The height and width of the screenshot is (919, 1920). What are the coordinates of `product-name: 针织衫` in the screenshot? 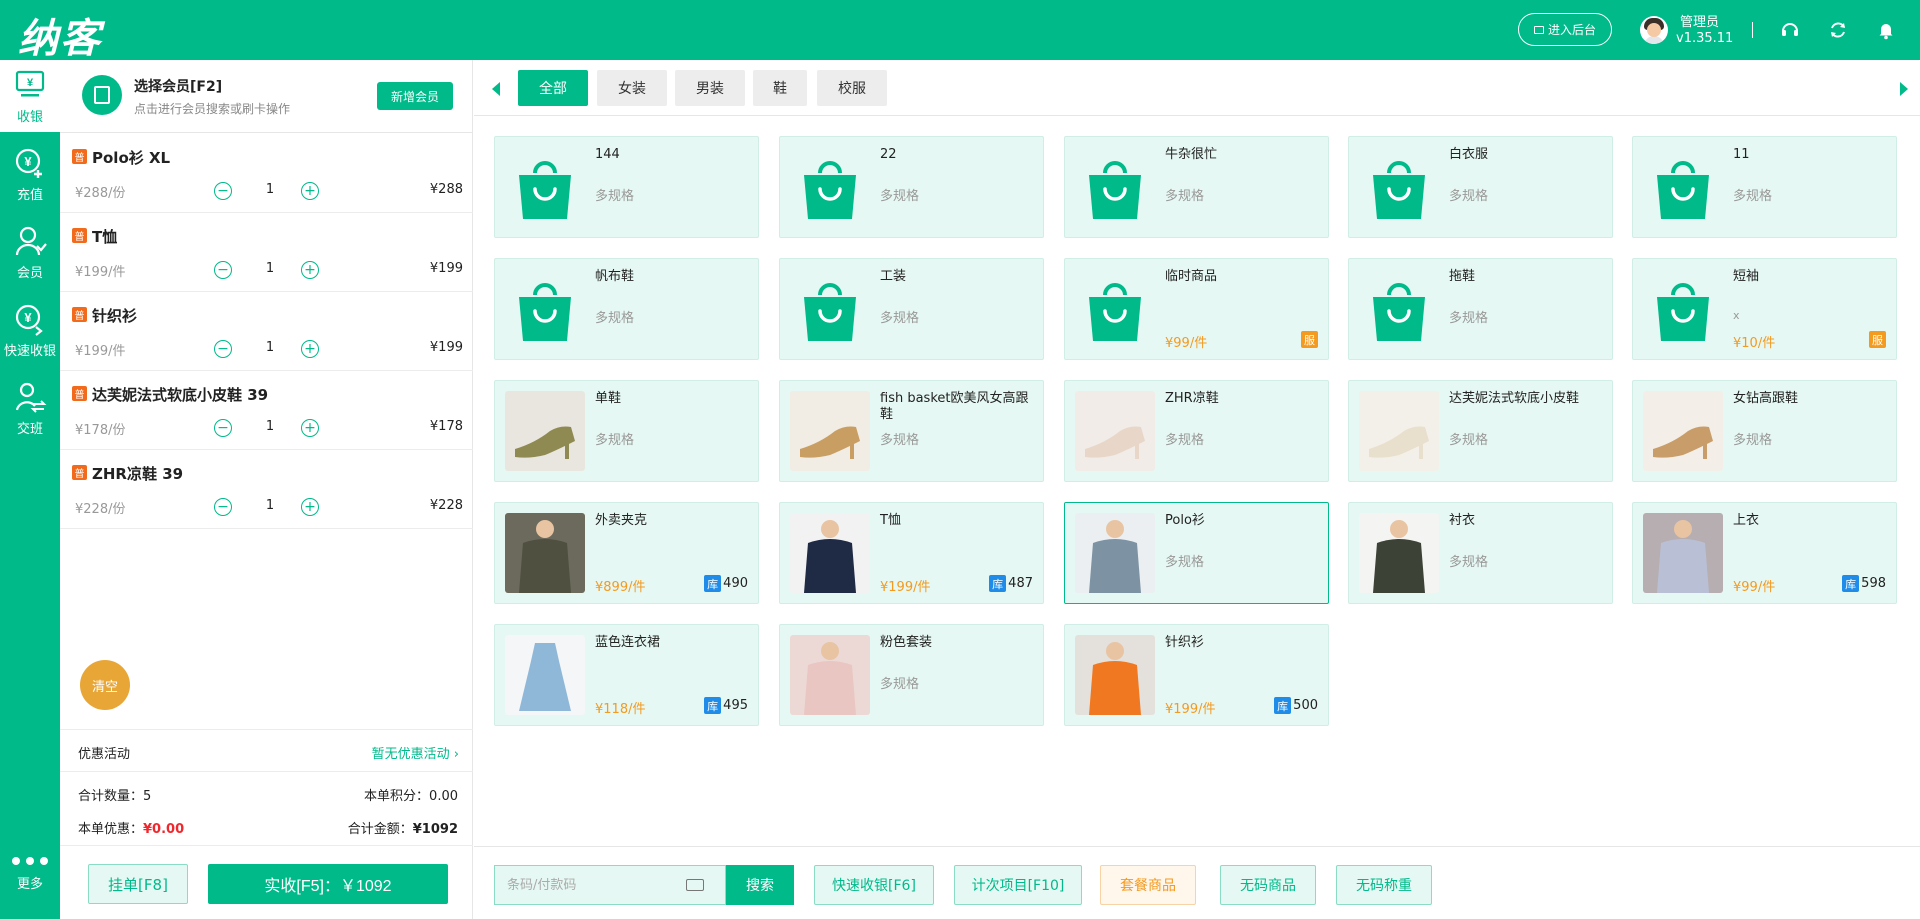 It's located at (1185, 642).